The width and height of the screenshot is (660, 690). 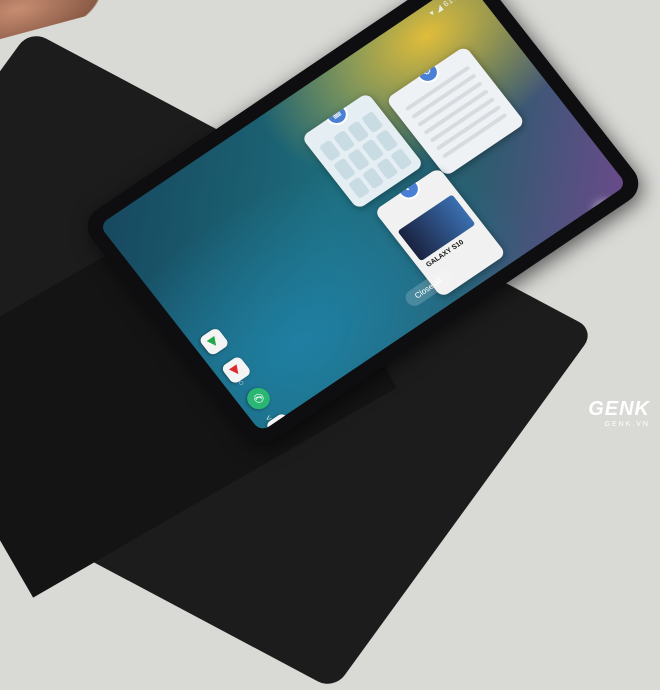 What do you see at coordinates (444, 9) in the screenshot?
I see `status-bar: ▾ ◢ 61%` at bounding box center [444, 9].